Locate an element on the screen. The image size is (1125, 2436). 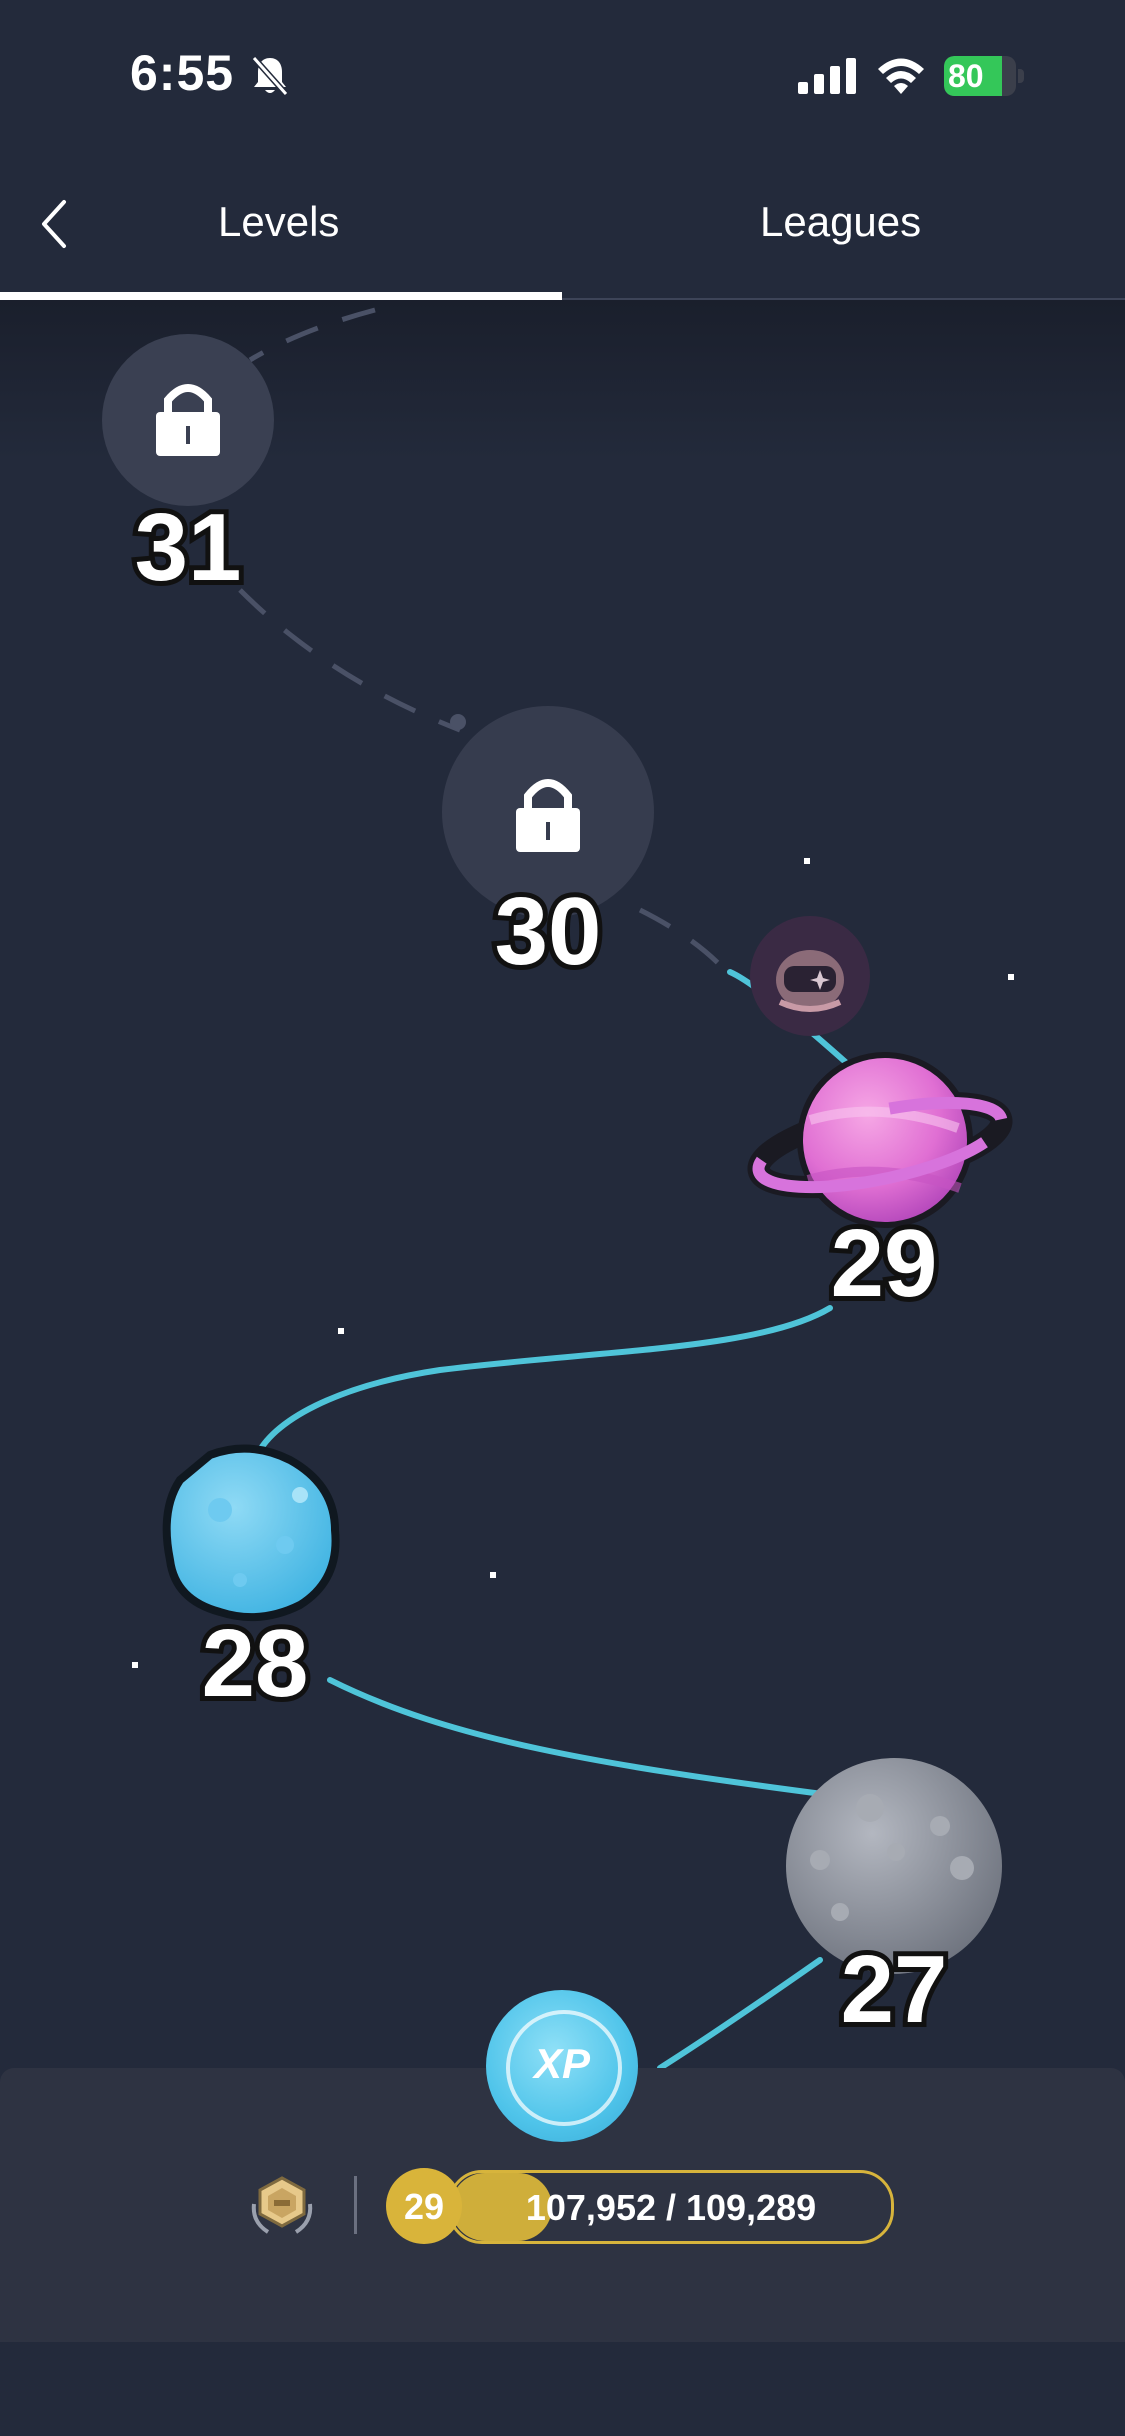
xp-progress-bar: 107,952 / 109,289 is located at coordinates (671, 2207).